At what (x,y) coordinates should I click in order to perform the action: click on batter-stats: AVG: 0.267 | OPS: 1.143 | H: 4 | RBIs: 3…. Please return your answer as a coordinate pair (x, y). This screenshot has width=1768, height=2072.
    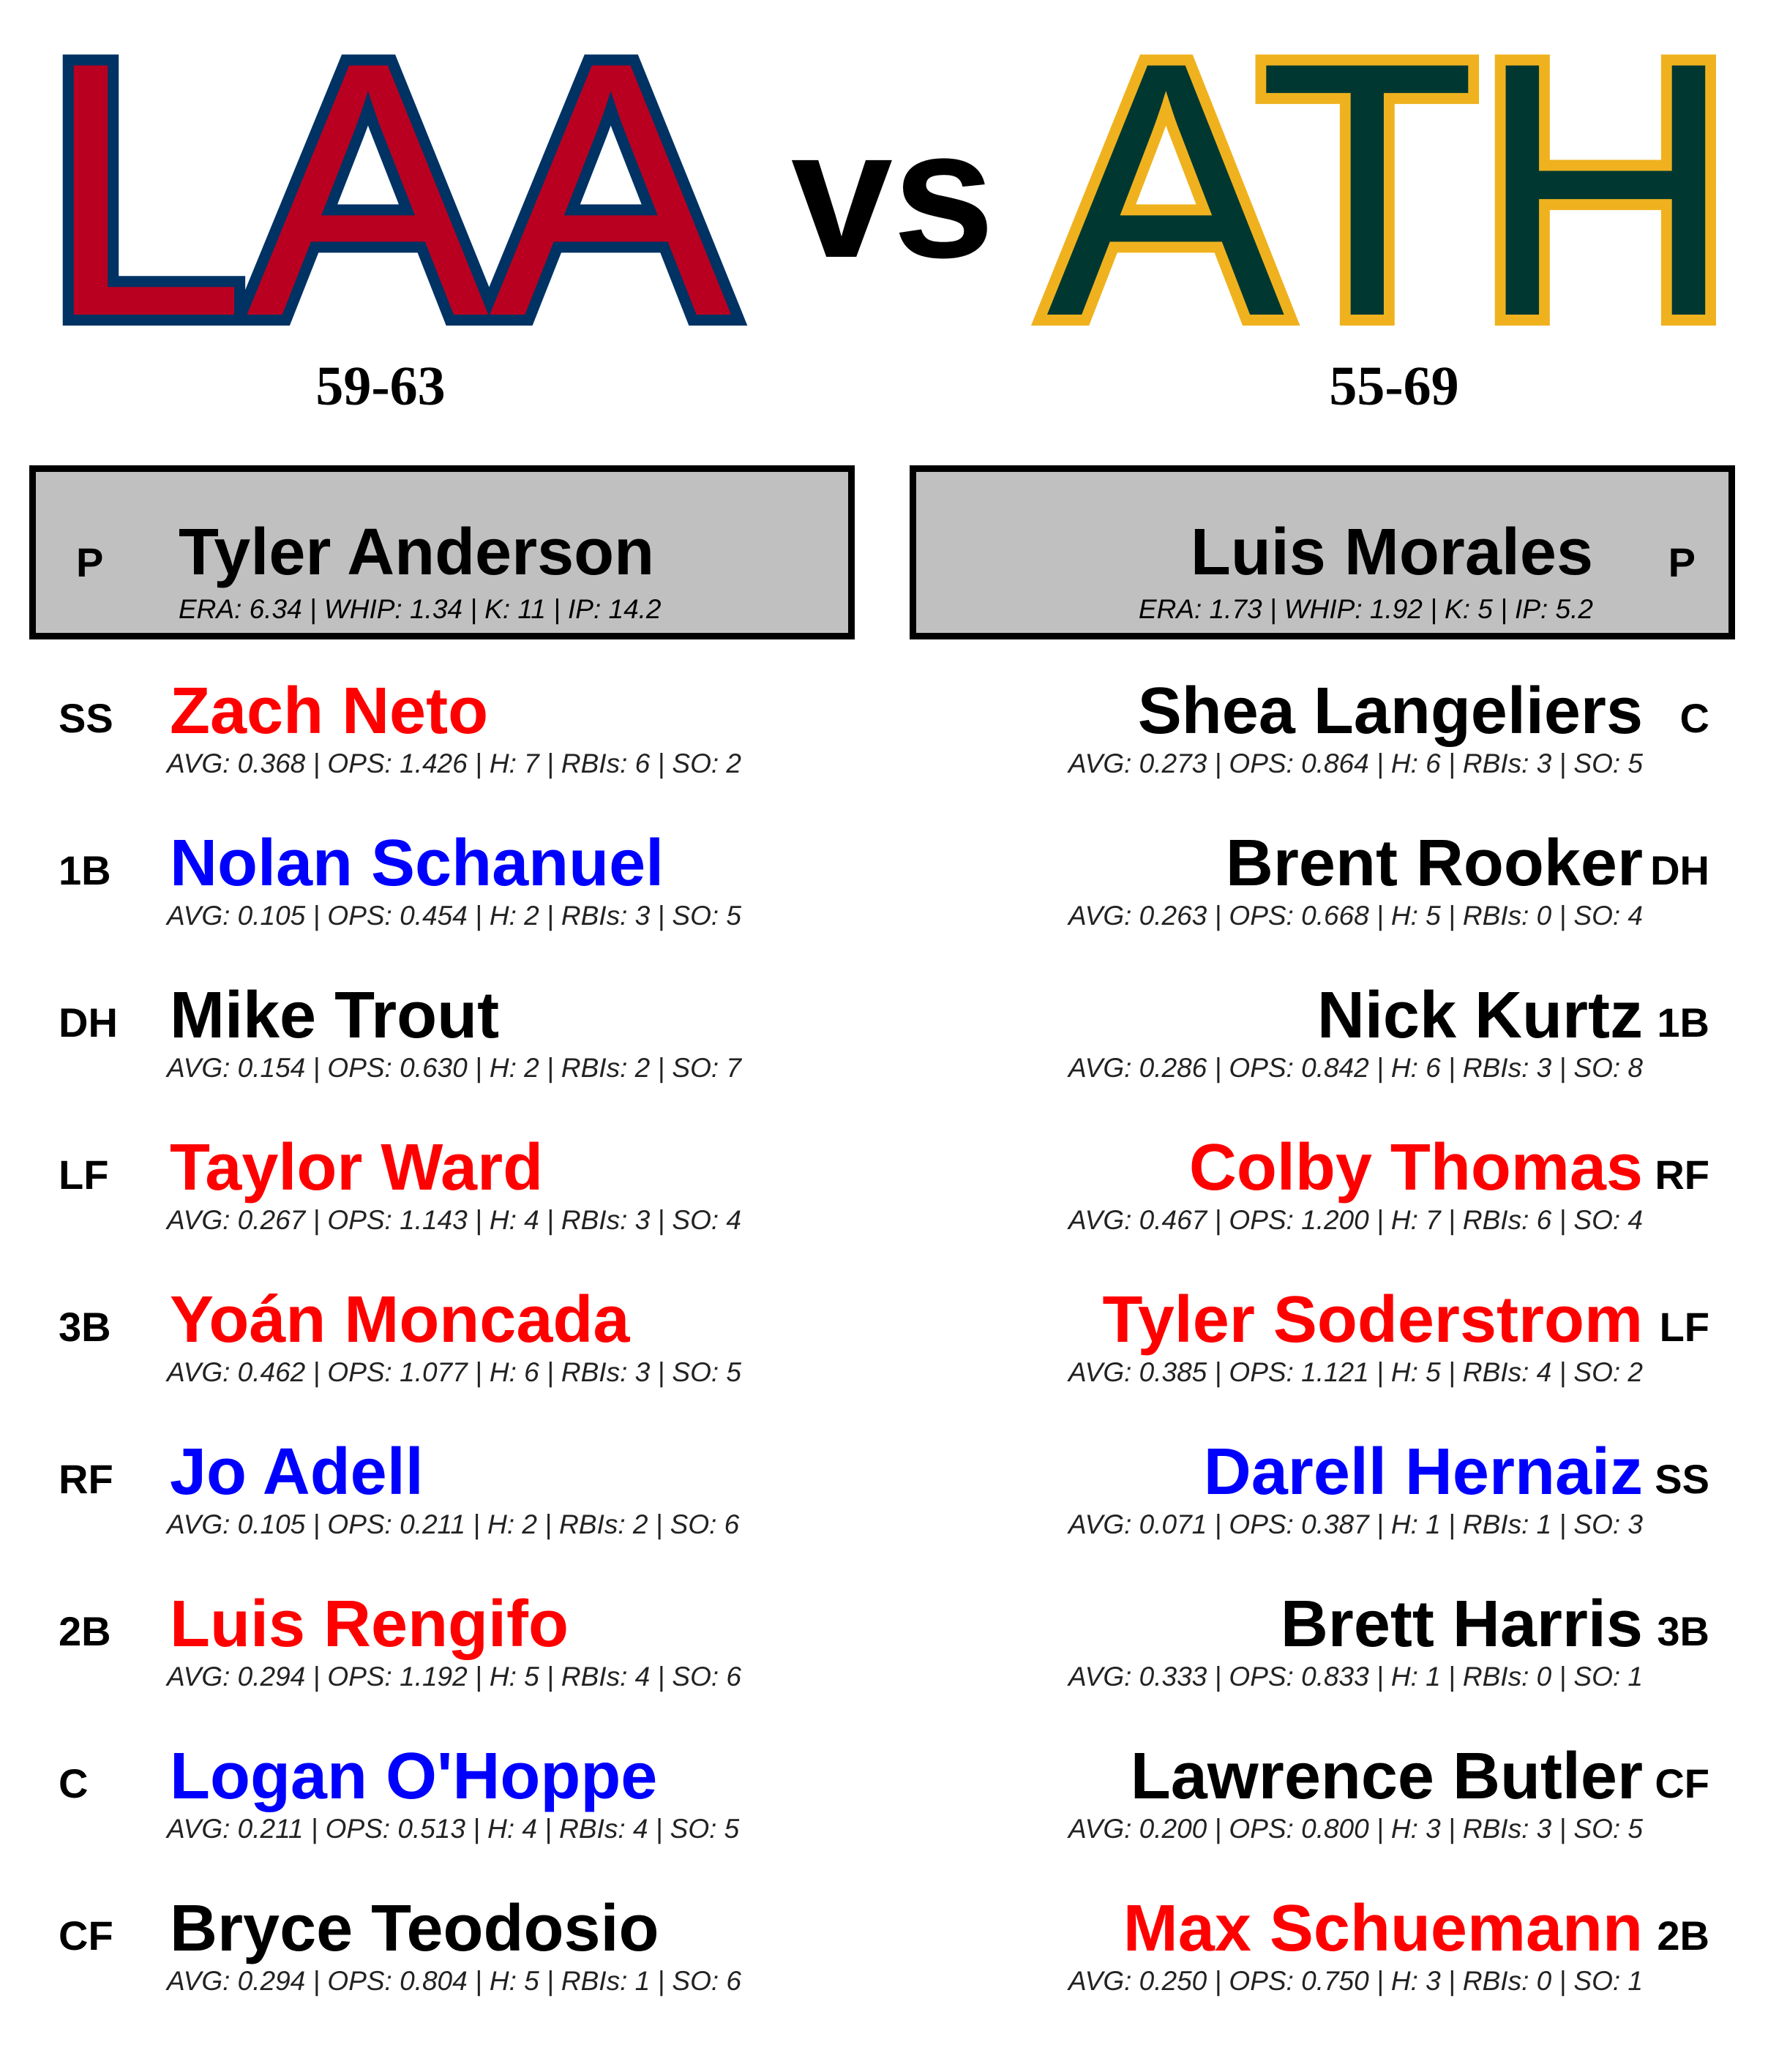
    Looking at the image, I should click on (454, 1220).